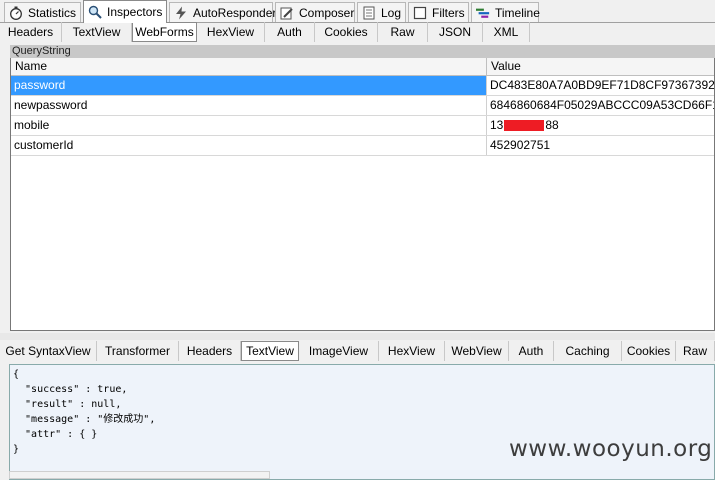 The width and height of the screenshot is (715, 480). I want to click on request-tab-json: JSON, so click(455, 32).